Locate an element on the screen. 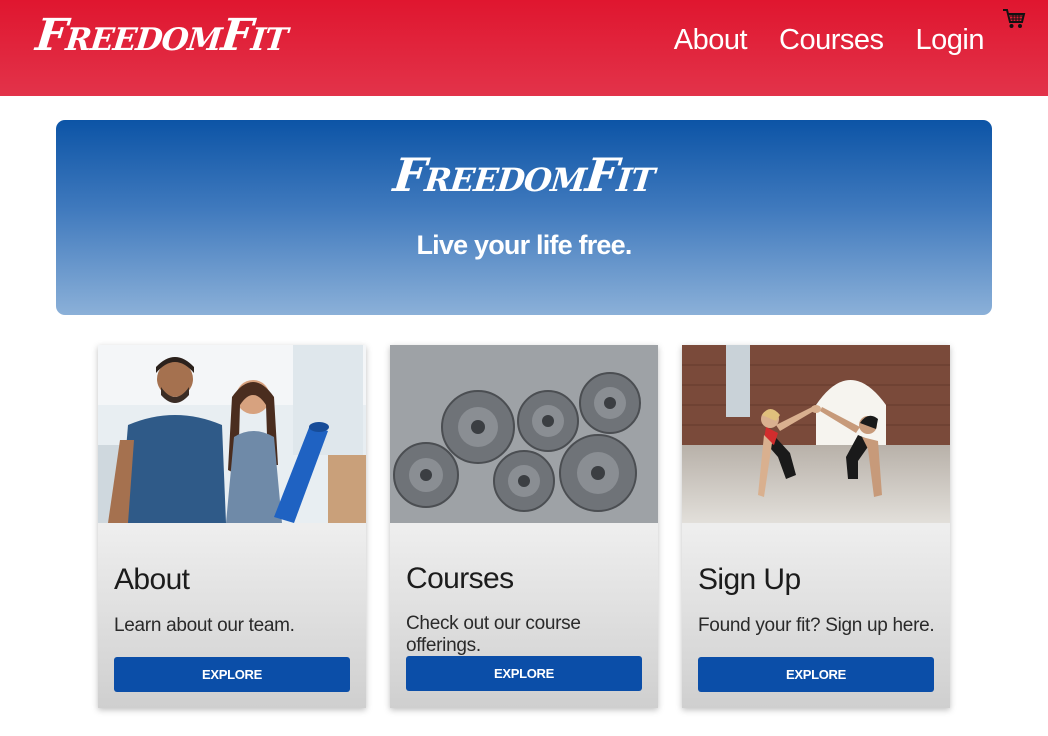 This screenshot has height=736, width=1048. nav-links: About Courses Login is located at coordinates (829, 40).